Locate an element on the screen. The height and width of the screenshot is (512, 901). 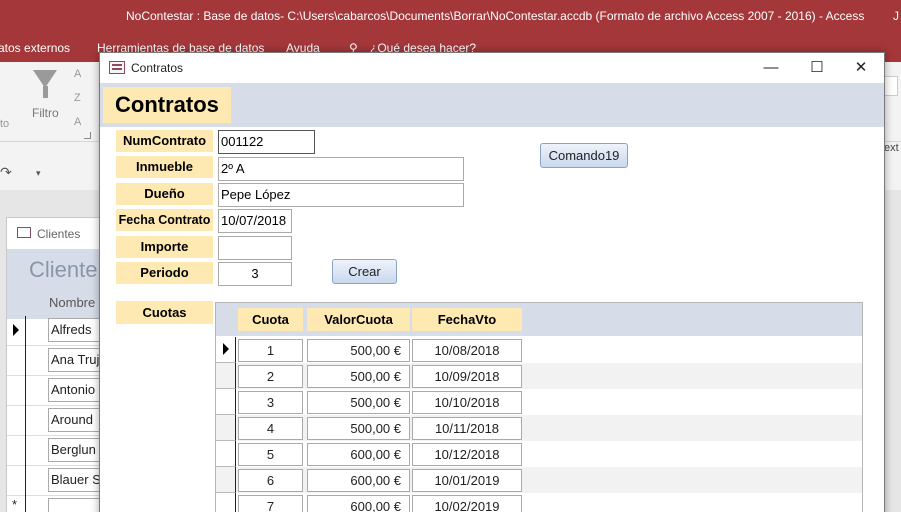
sort-descending-icon: Z is located at coordinates (77, 98).